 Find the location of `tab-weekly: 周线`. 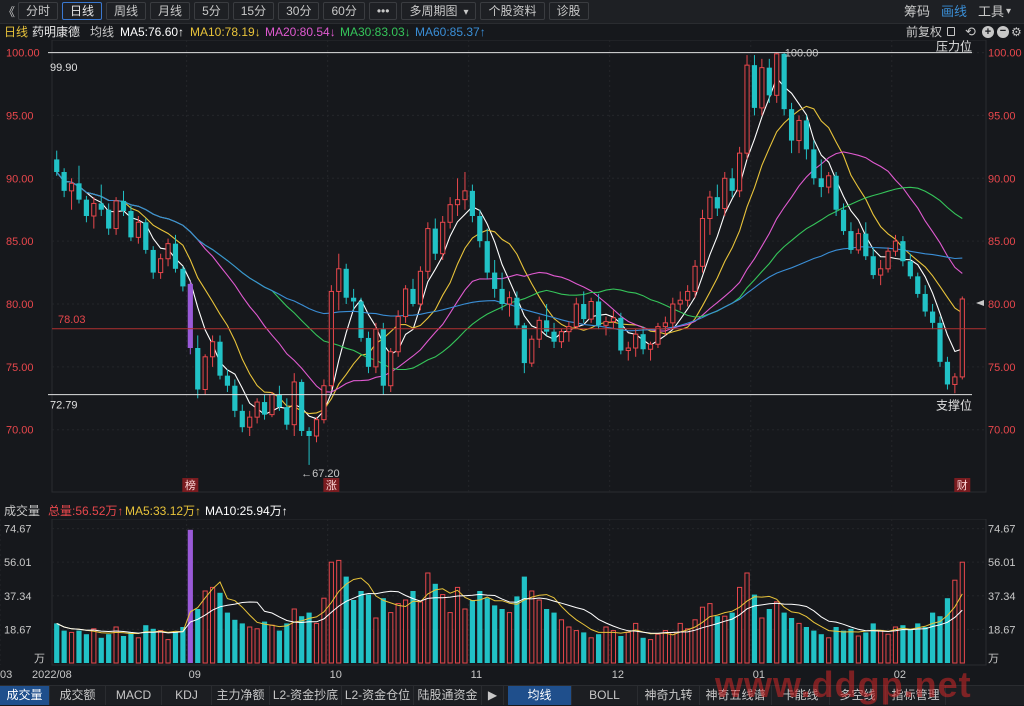

tab-weekly: 周线 is located at coordinates (126, 11).